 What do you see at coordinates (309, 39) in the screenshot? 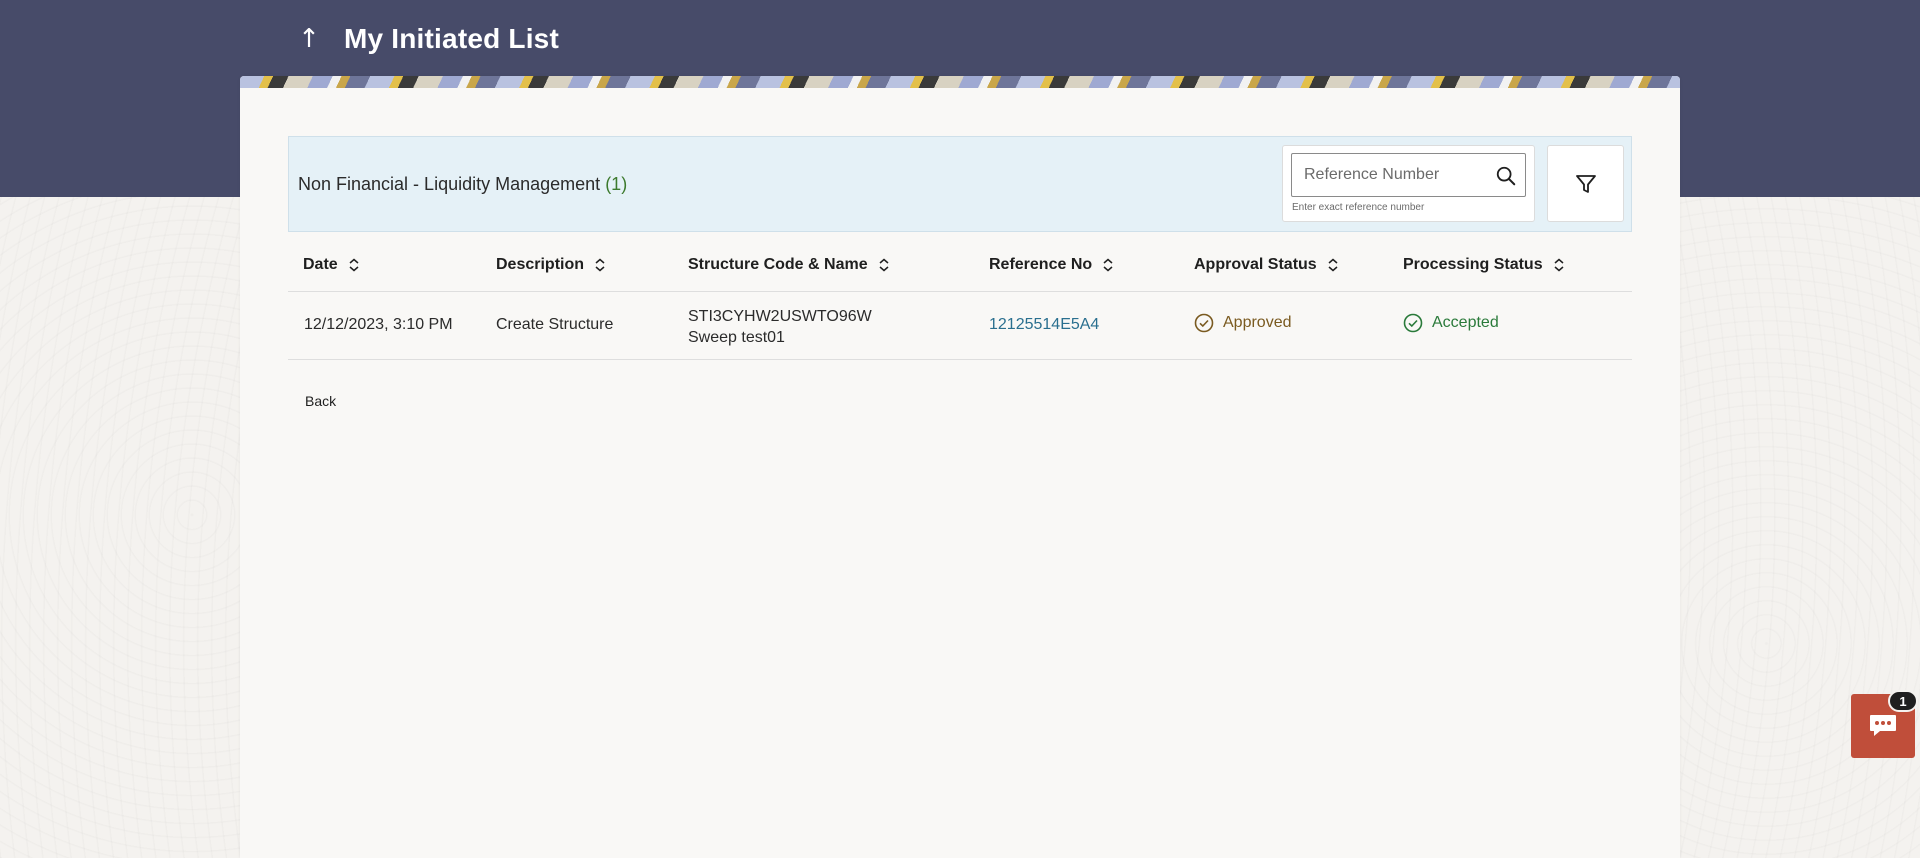
I see `back-arrow-icon: ↑` at bounding box center [309, 39].